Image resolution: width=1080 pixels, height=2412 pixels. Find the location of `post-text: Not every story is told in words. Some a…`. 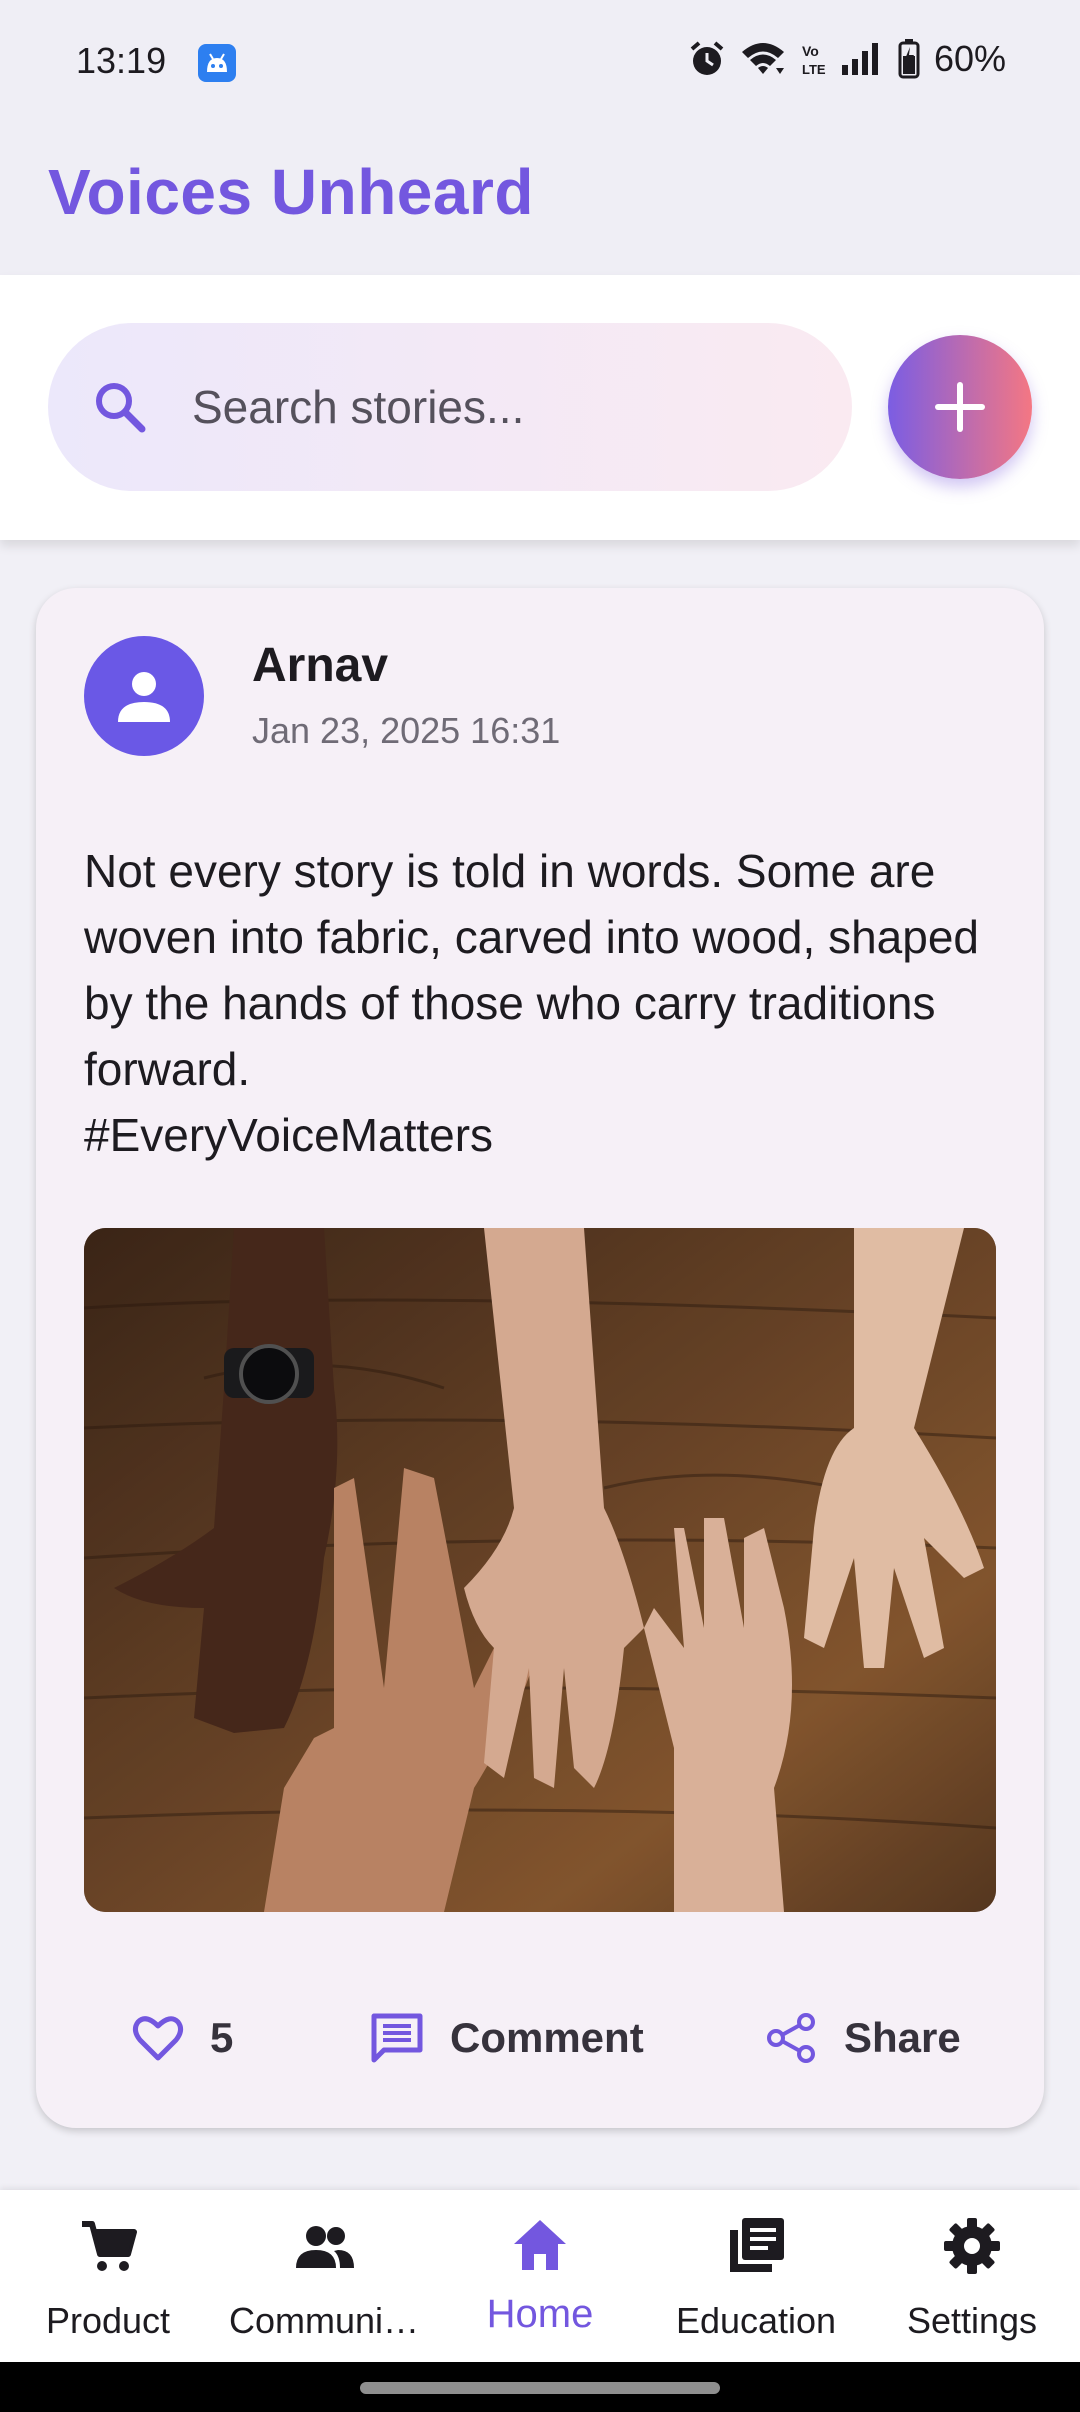

post-text: Not every story is told in words. Some a… is located at coordinates (549, 1003).